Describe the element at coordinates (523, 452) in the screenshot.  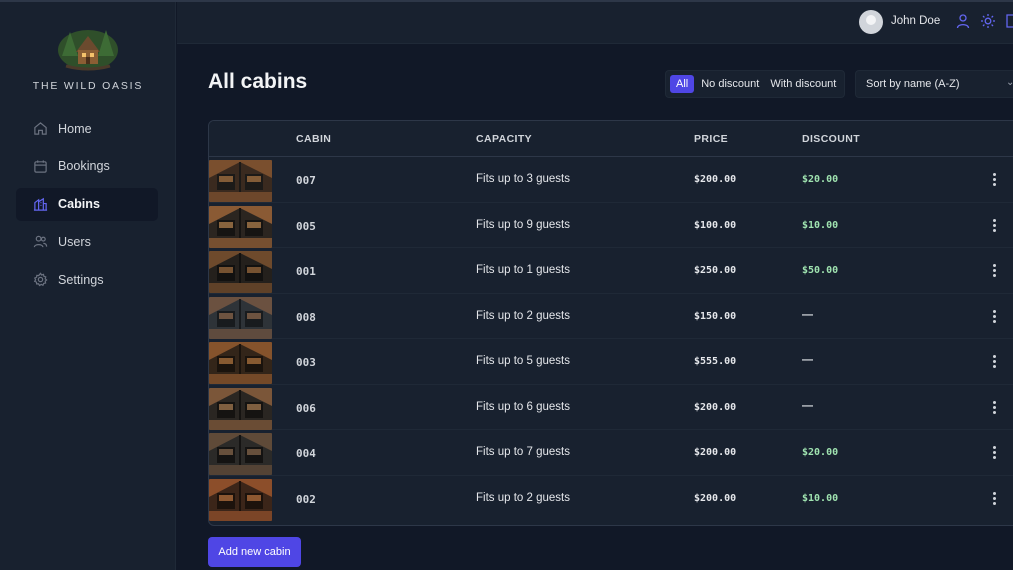
I see `cabin-capacity: Fits up to 7 guests` at that location.